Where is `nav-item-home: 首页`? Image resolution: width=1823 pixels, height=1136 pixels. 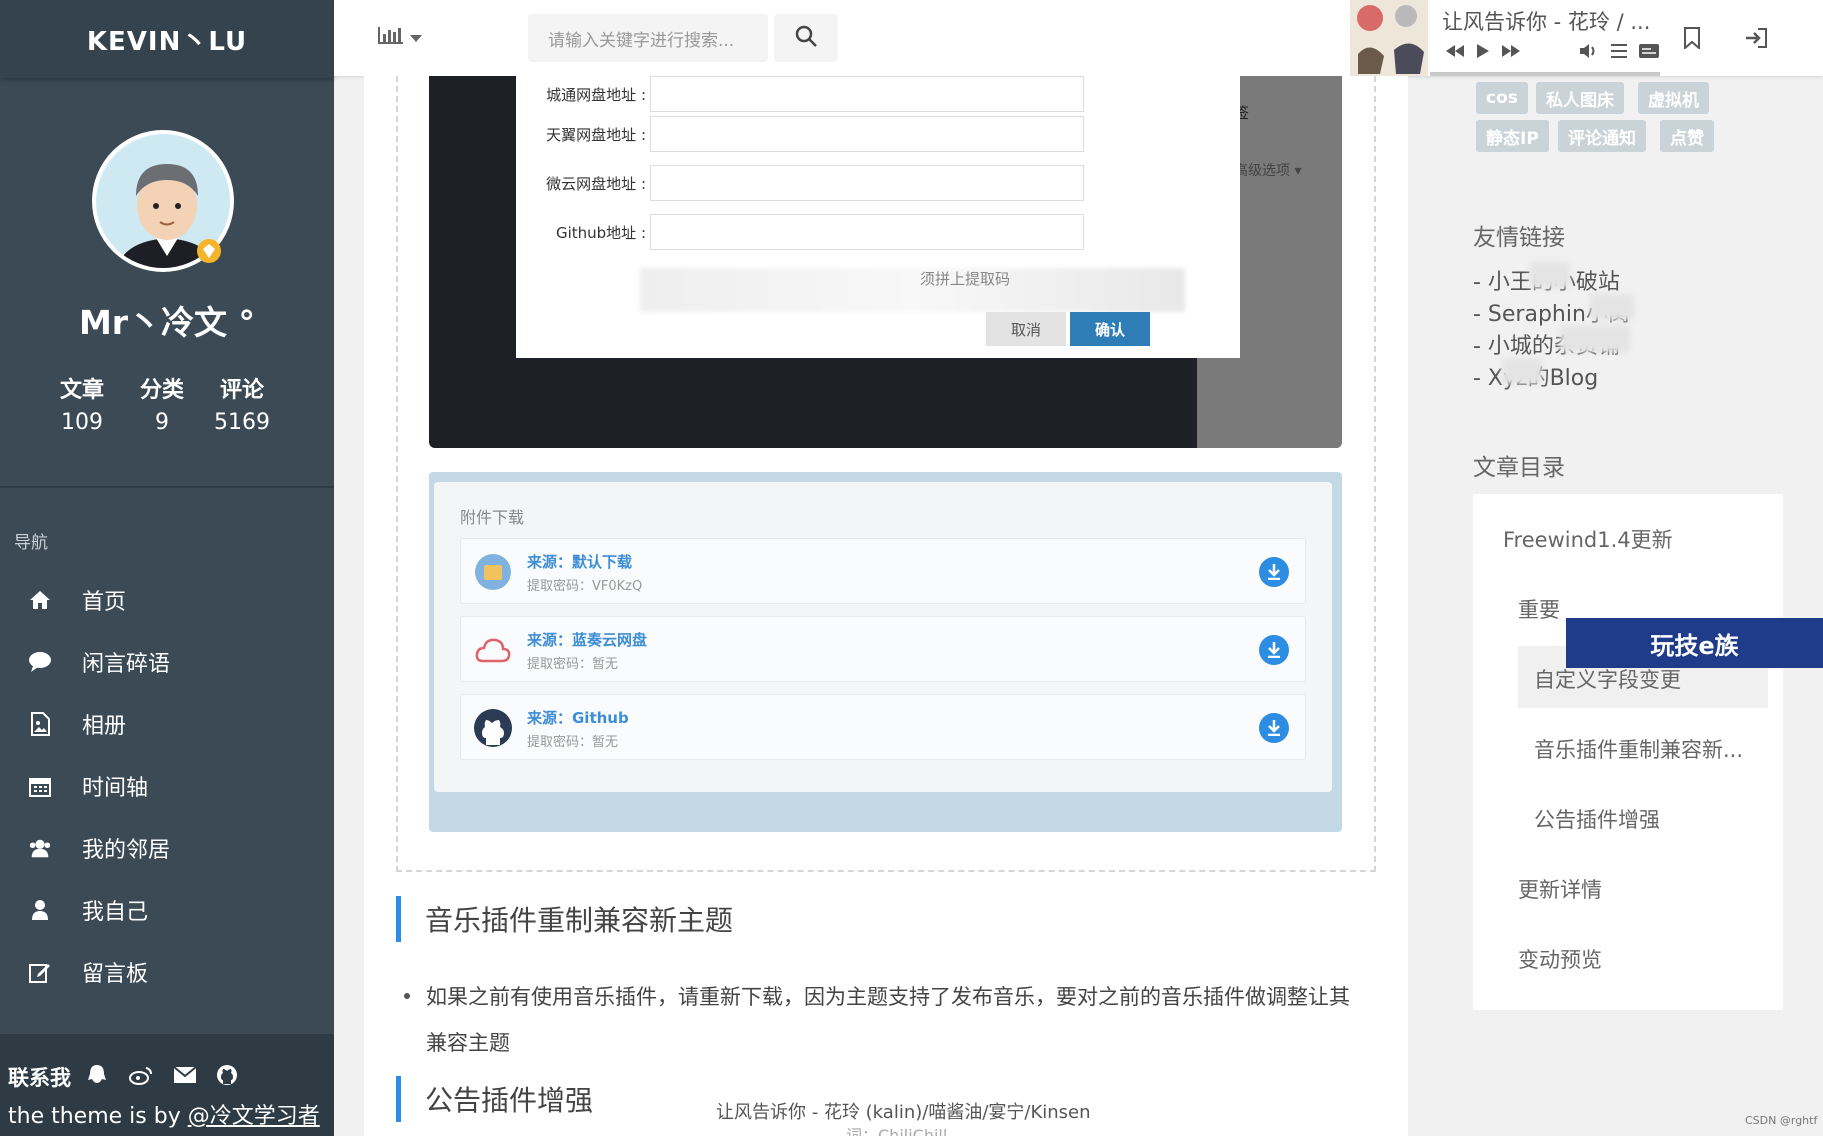
nav-item-home: 首页 is located at coordinates (167, 600).